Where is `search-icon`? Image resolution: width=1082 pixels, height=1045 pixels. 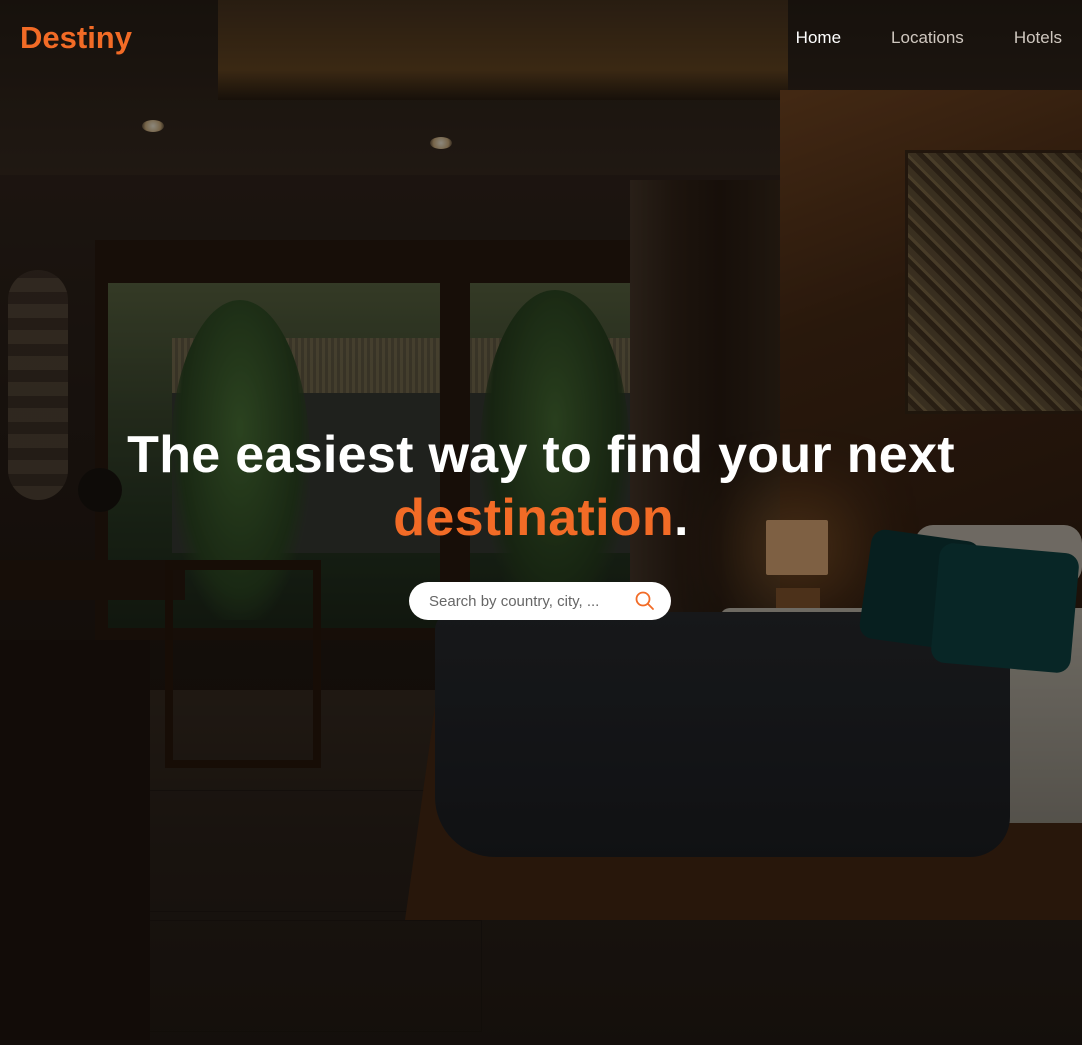
search-icon is located at coordinates (645, 603).